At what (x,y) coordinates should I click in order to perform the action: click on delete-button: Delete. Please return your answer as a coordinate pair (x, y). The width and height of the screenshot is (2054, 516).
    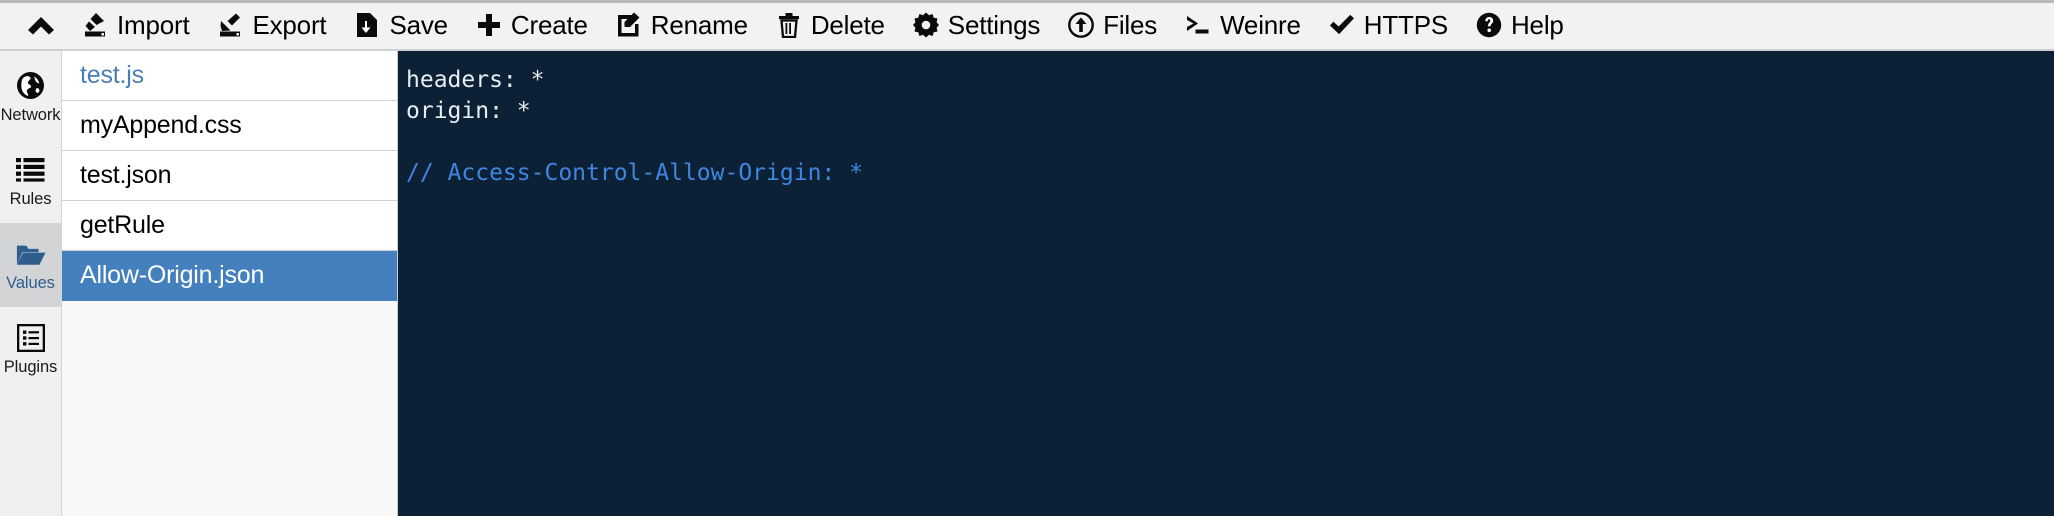
    Looking at the image, I should click on (830, 25).